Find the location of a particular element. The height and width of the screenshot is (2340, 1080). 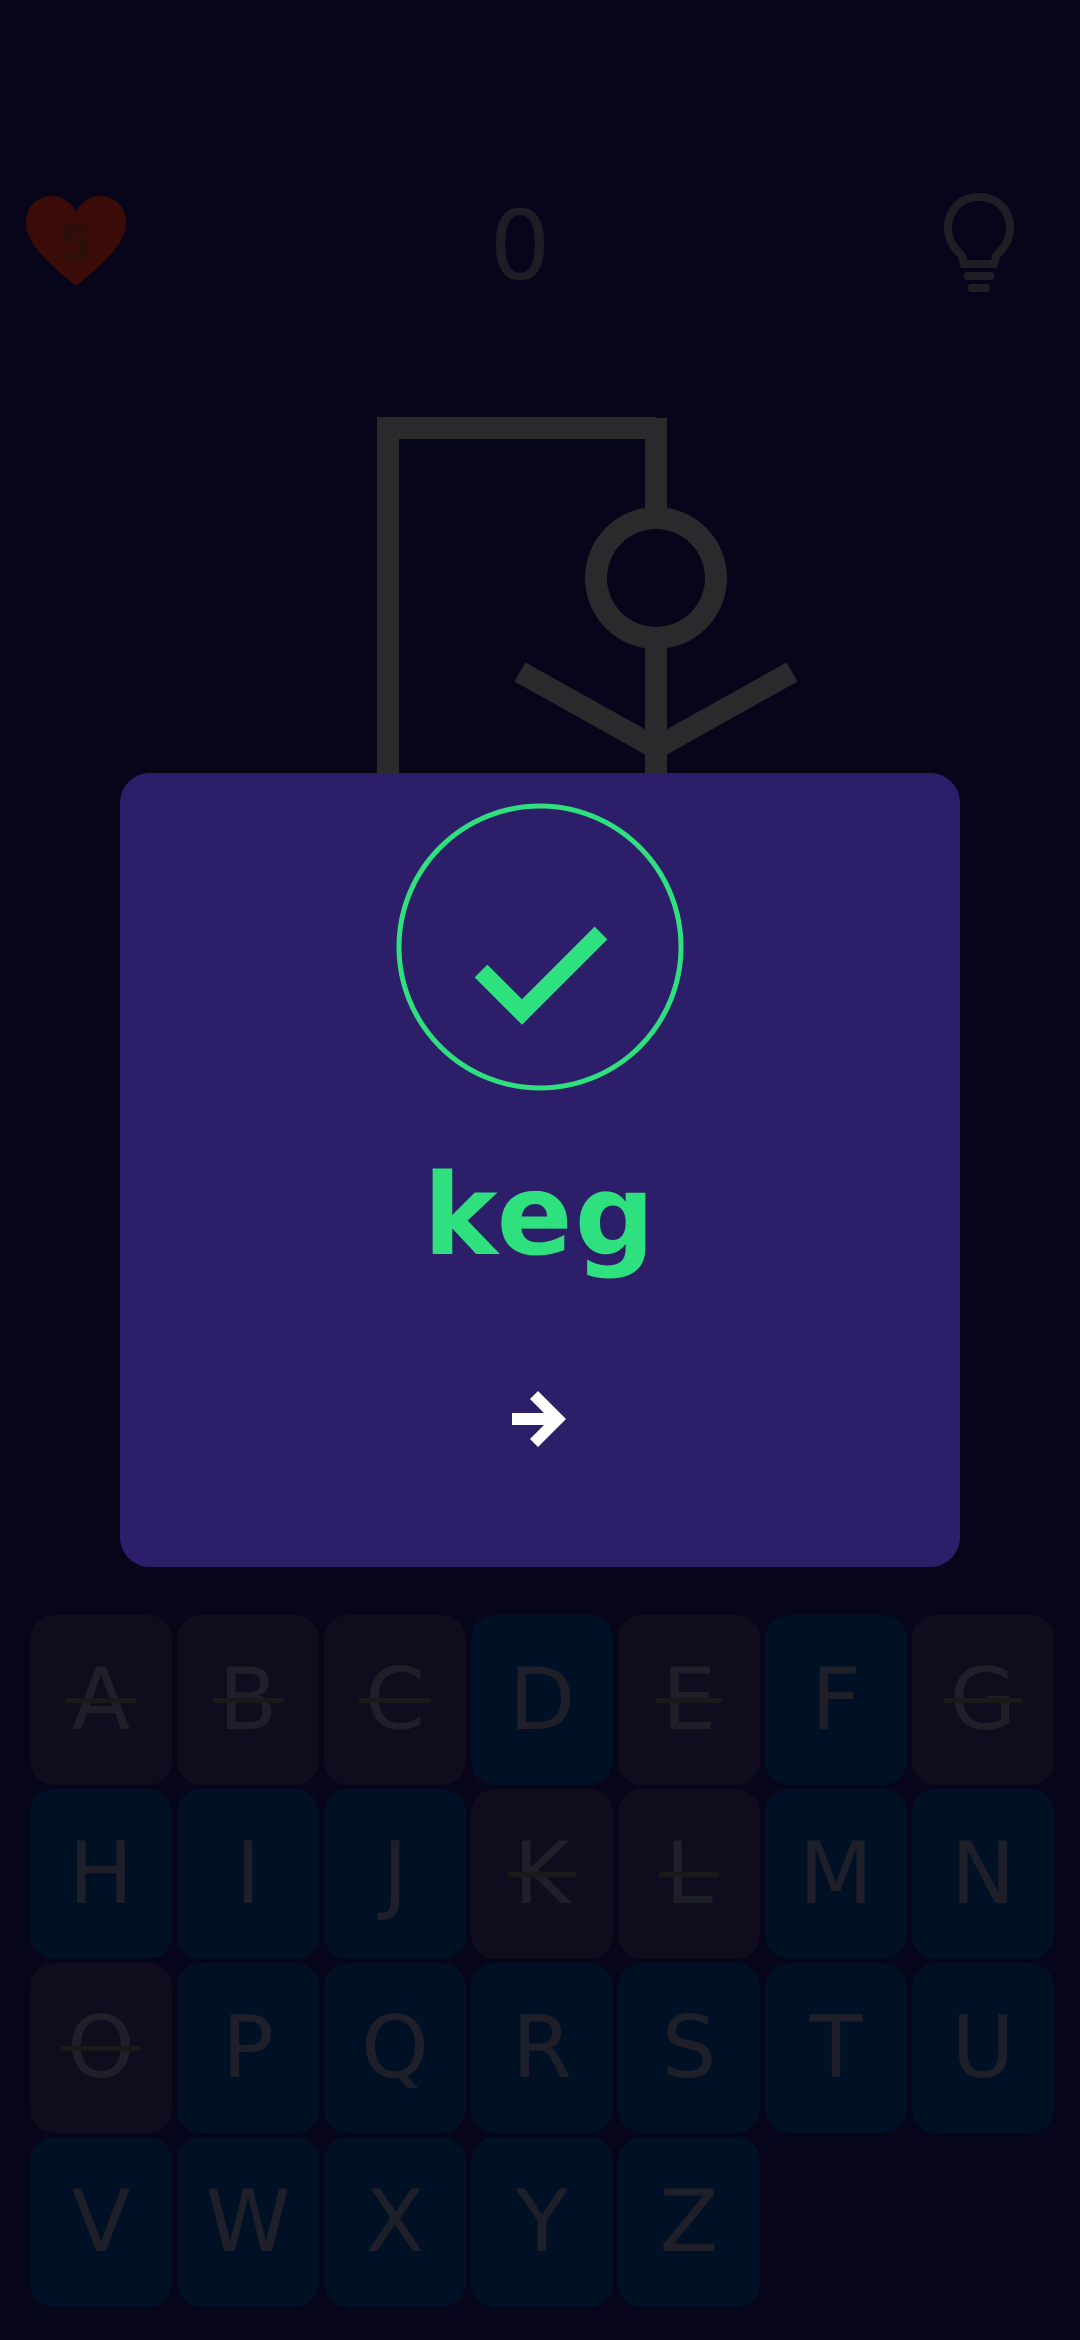

key-letter: Q is located at coordinates (395, 2048).